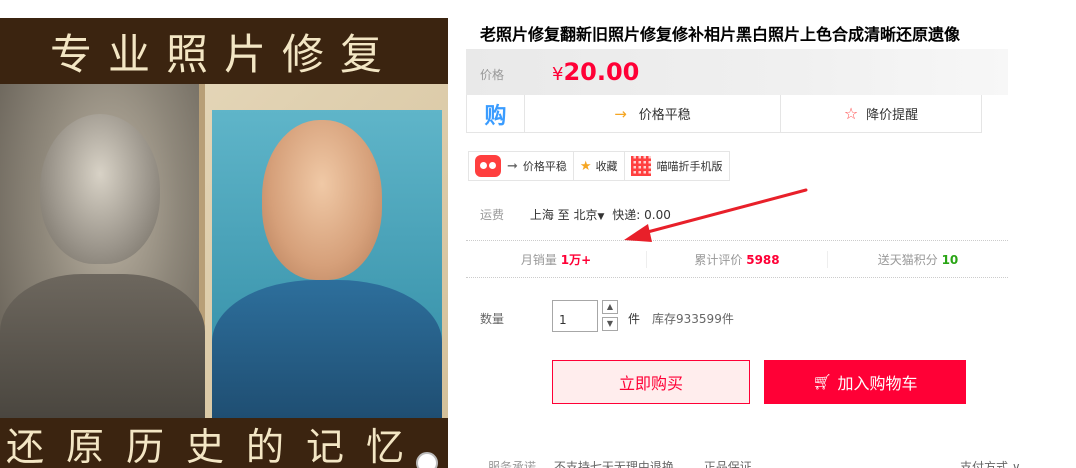 This screenshot has width=1076, height=468. I want to click on old-photo-head, so click(100, 189).